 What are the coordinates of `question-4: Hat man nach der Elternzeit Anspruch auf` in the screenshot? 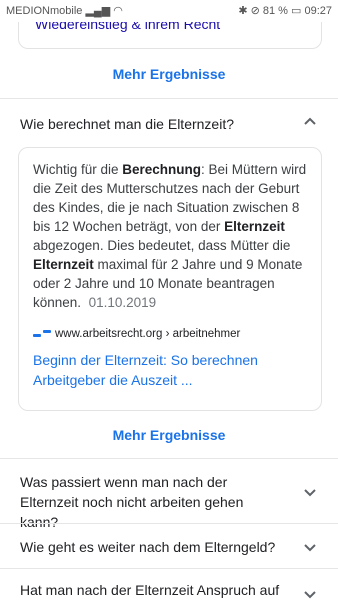 It's located at (150, 590).